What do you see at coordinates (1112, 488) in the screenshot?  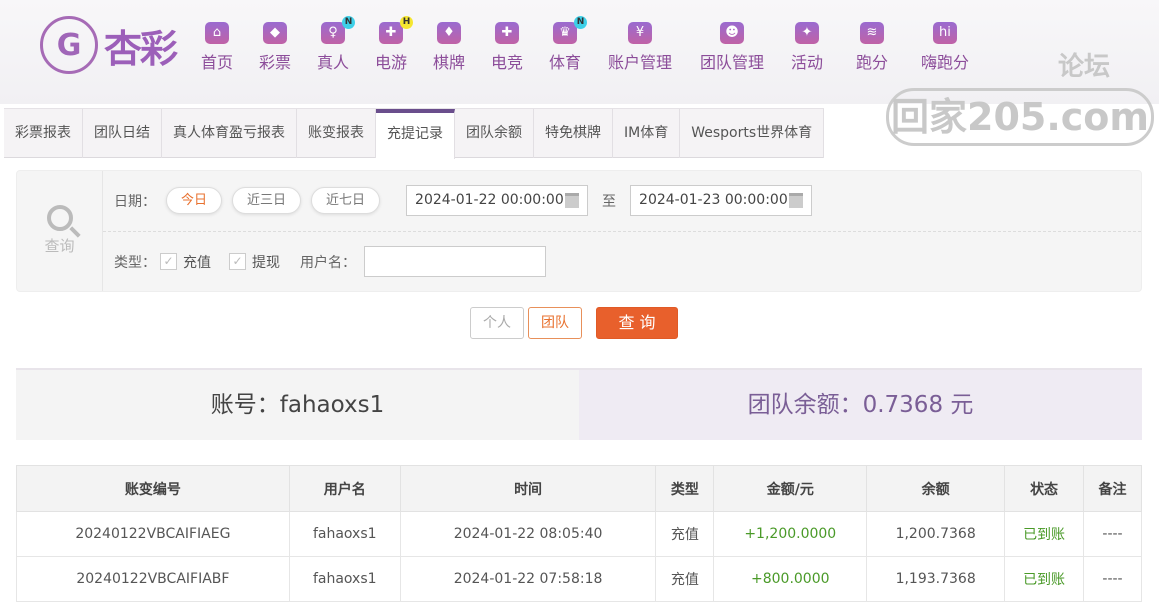 I see `column-header: 备注` at bounding box center [1112, 488].